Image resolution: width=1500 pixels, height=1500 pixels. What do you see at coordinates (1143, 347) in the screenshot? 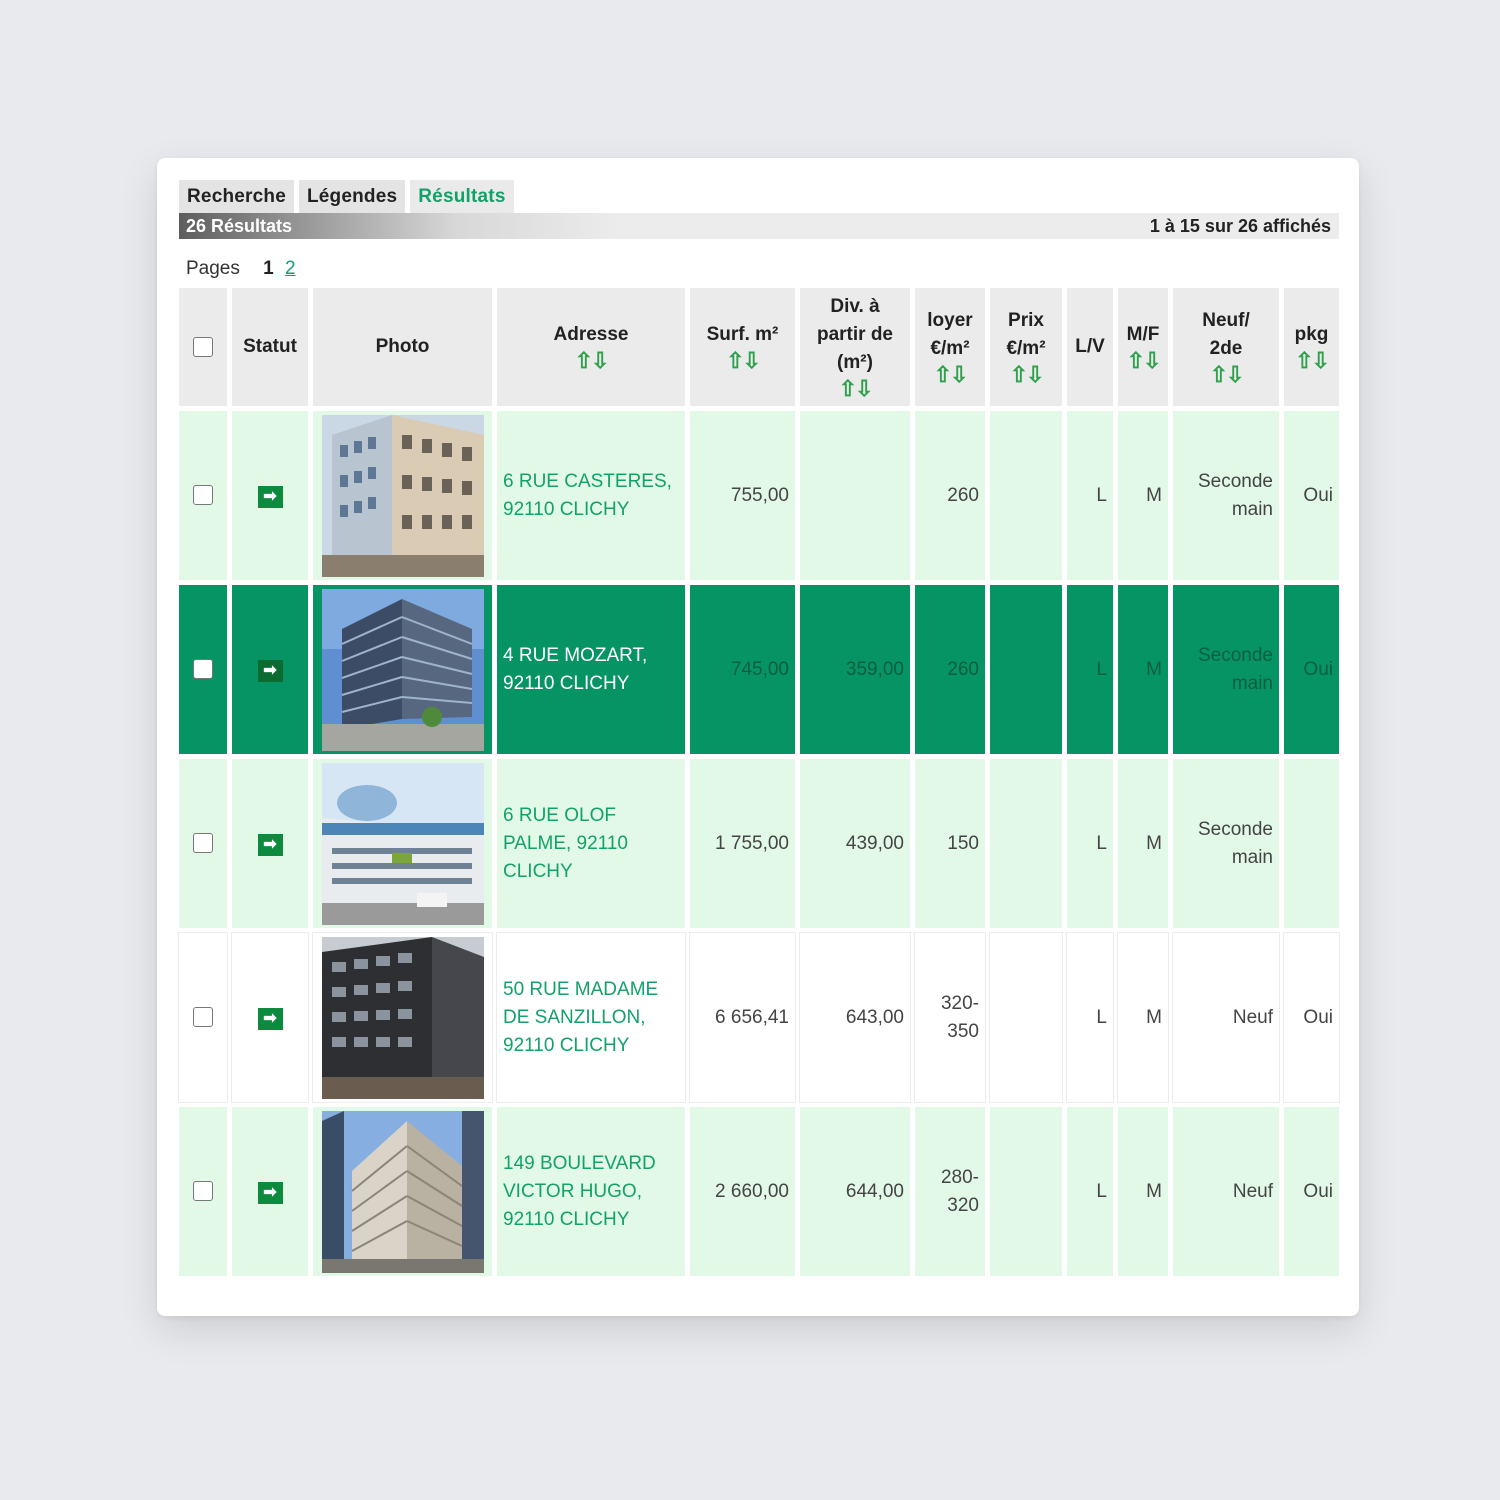
I see `header-mf: M/F ⇧⇩` at bounding box center [1143, 347].